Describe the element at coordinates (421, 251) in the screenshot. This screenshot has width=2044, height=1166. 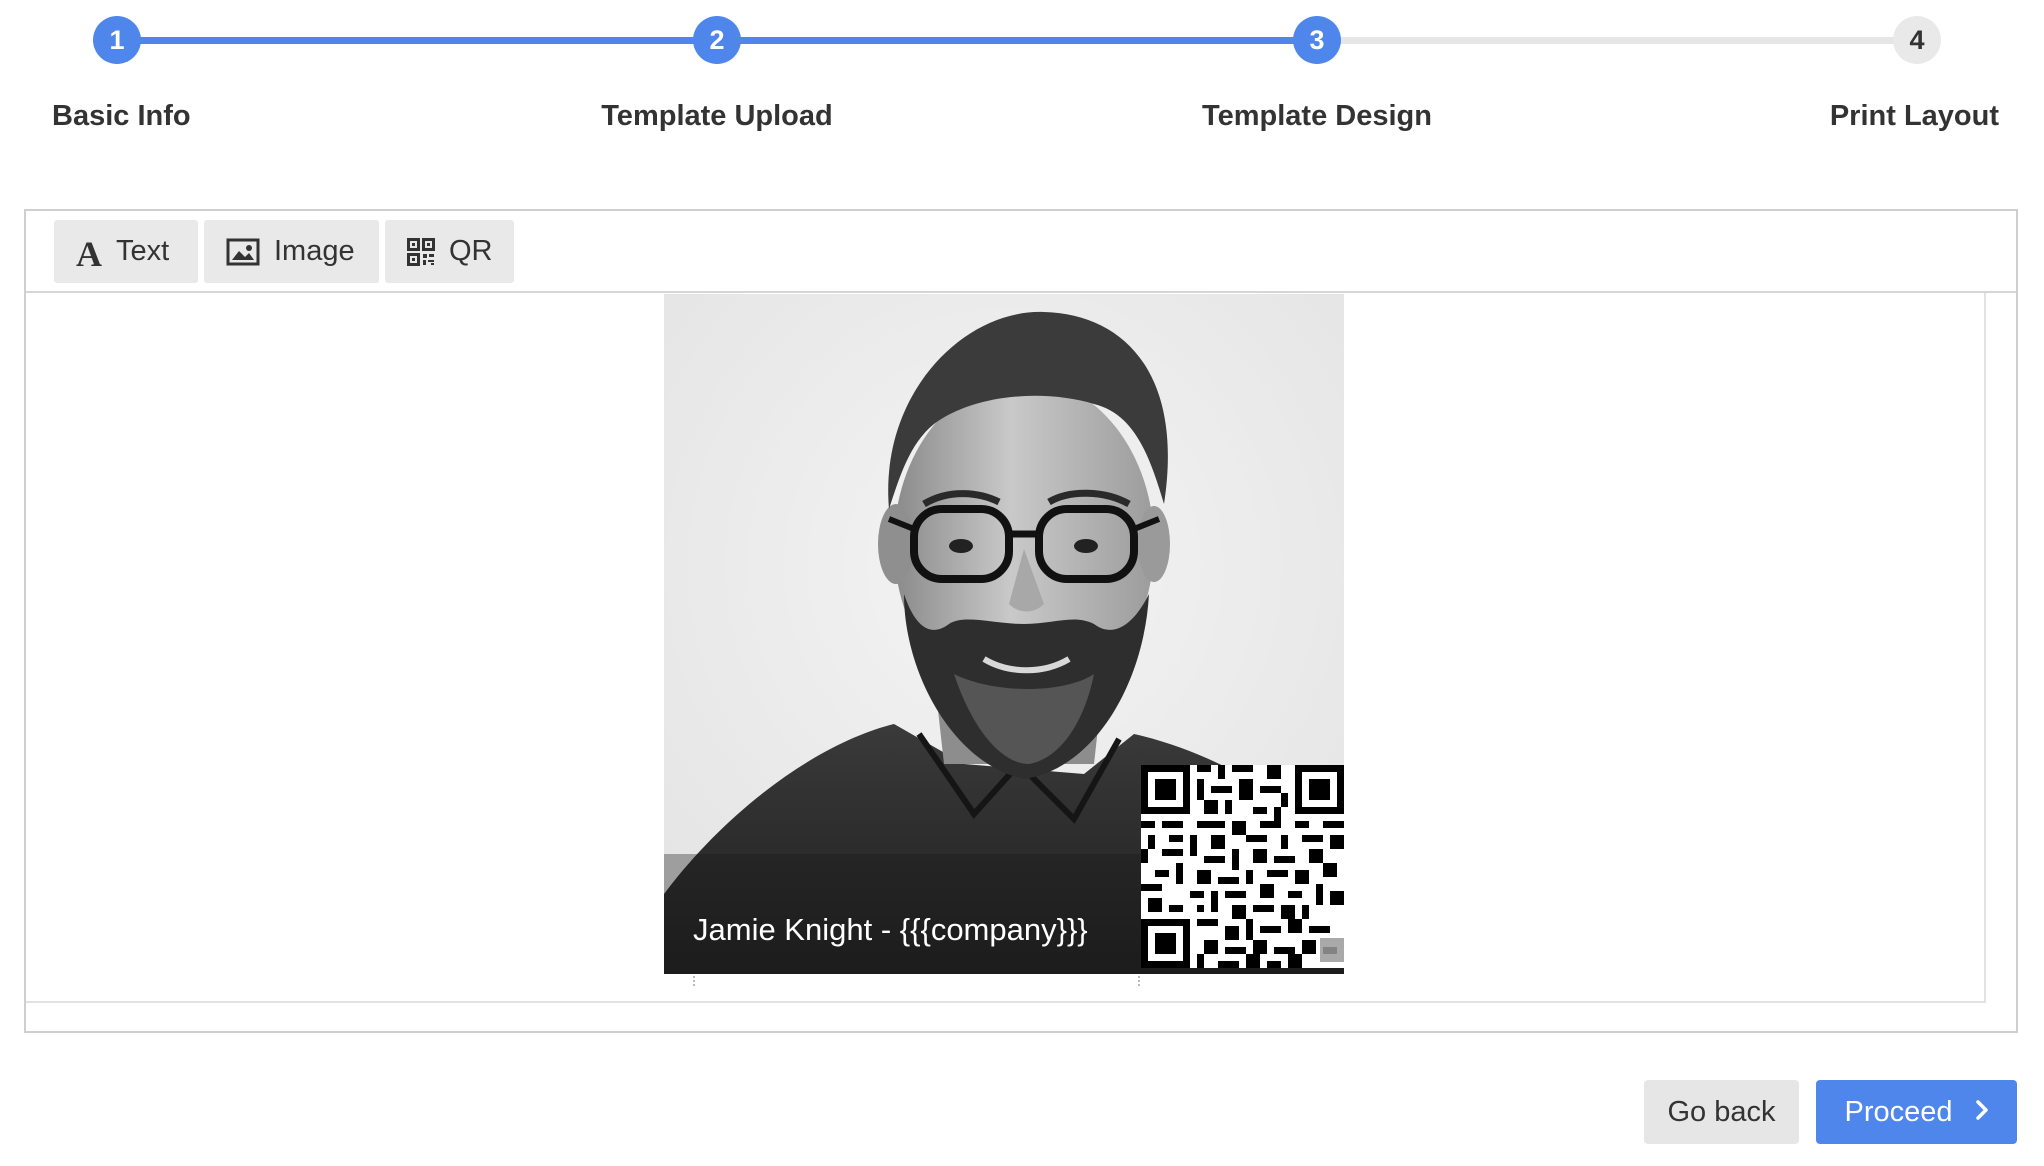
I see `qr-code-icon` at that location.